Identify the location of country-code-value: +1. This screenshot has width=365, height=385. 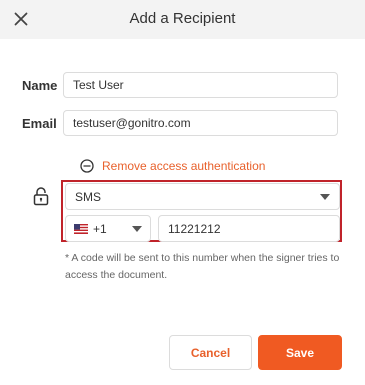
(100, 228).